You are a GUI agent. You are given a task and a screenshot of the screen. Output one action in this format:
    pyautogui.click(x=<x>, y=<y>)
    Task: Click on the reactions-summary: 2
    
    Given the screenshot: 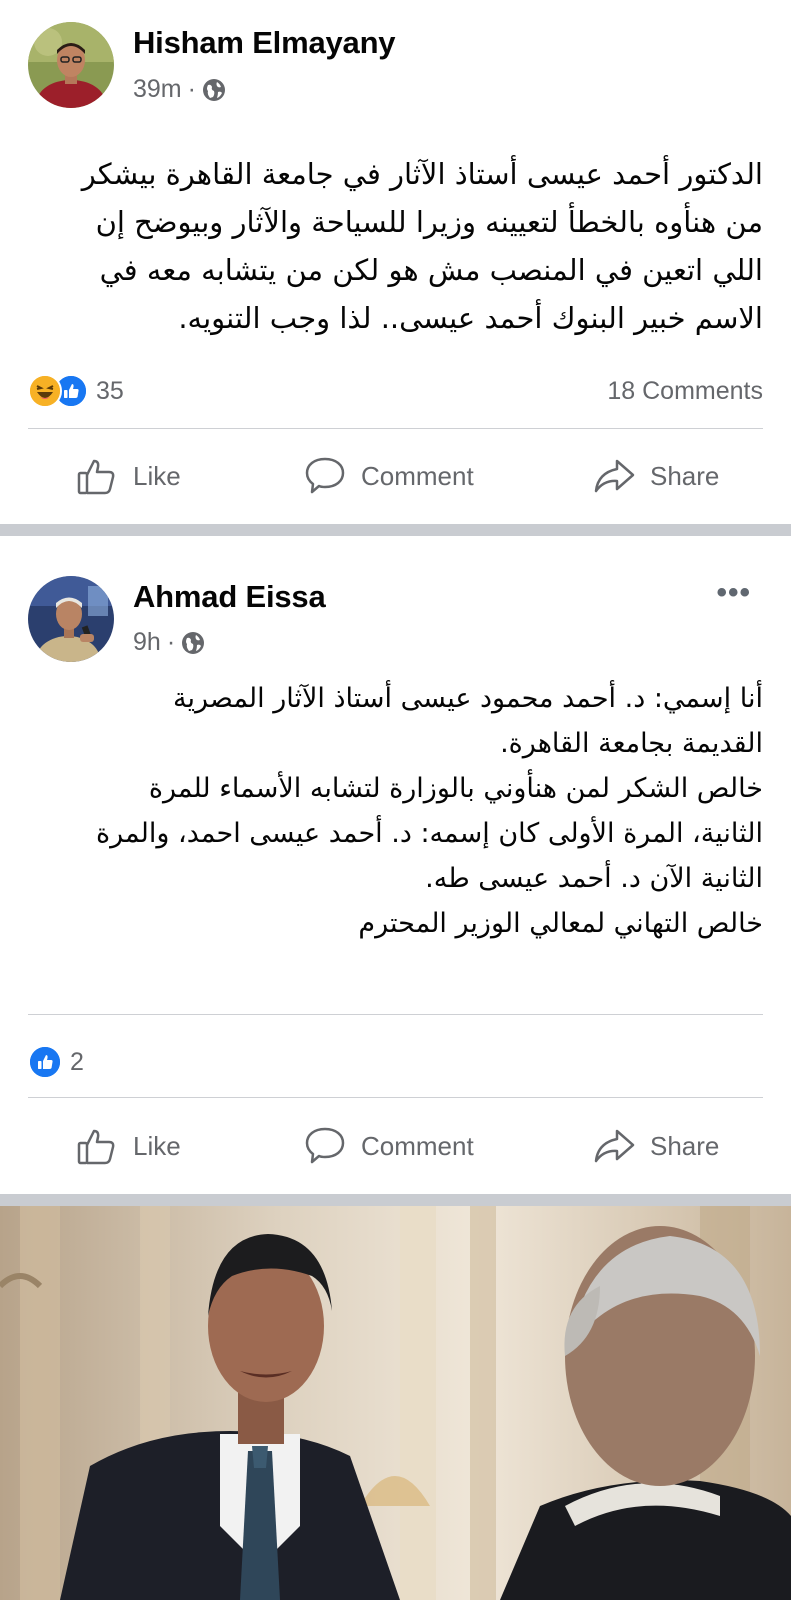 What is the action you would take?
    pyautogui.click(x=56, y=1062)
    